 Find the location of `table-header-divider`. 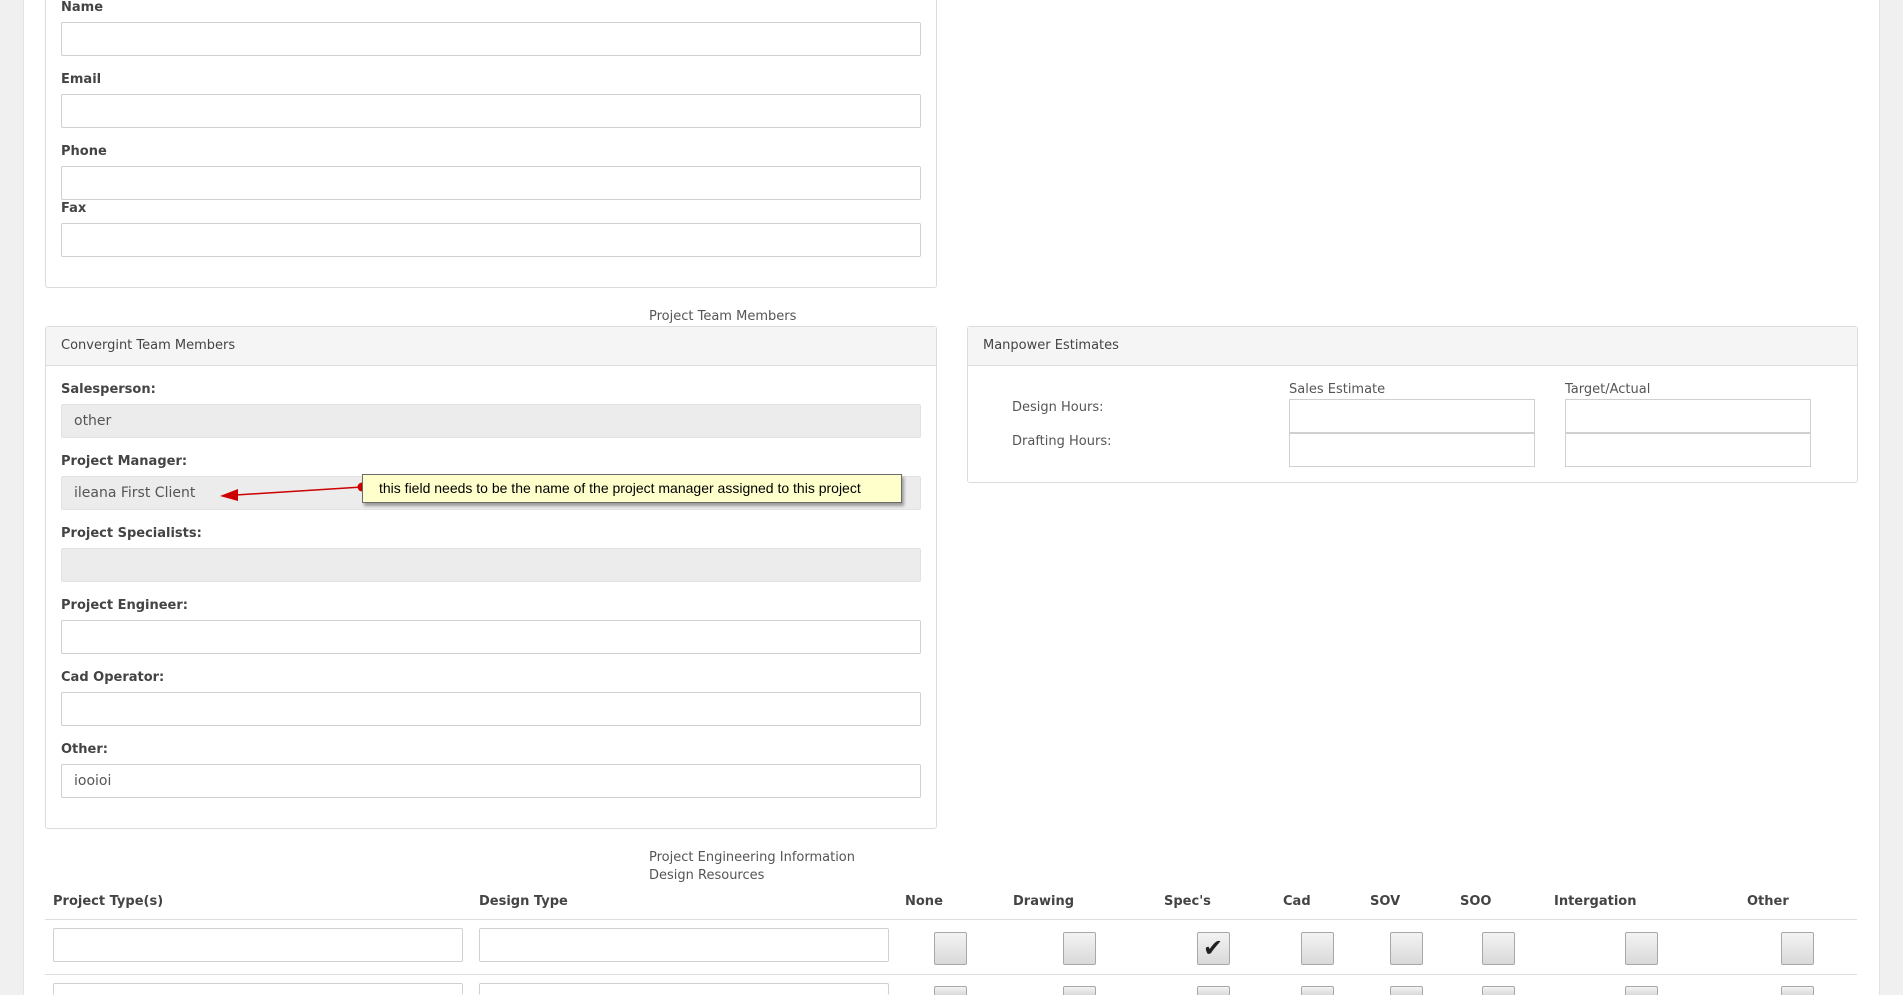

table-header-divider is located at coordinates (951, 919).